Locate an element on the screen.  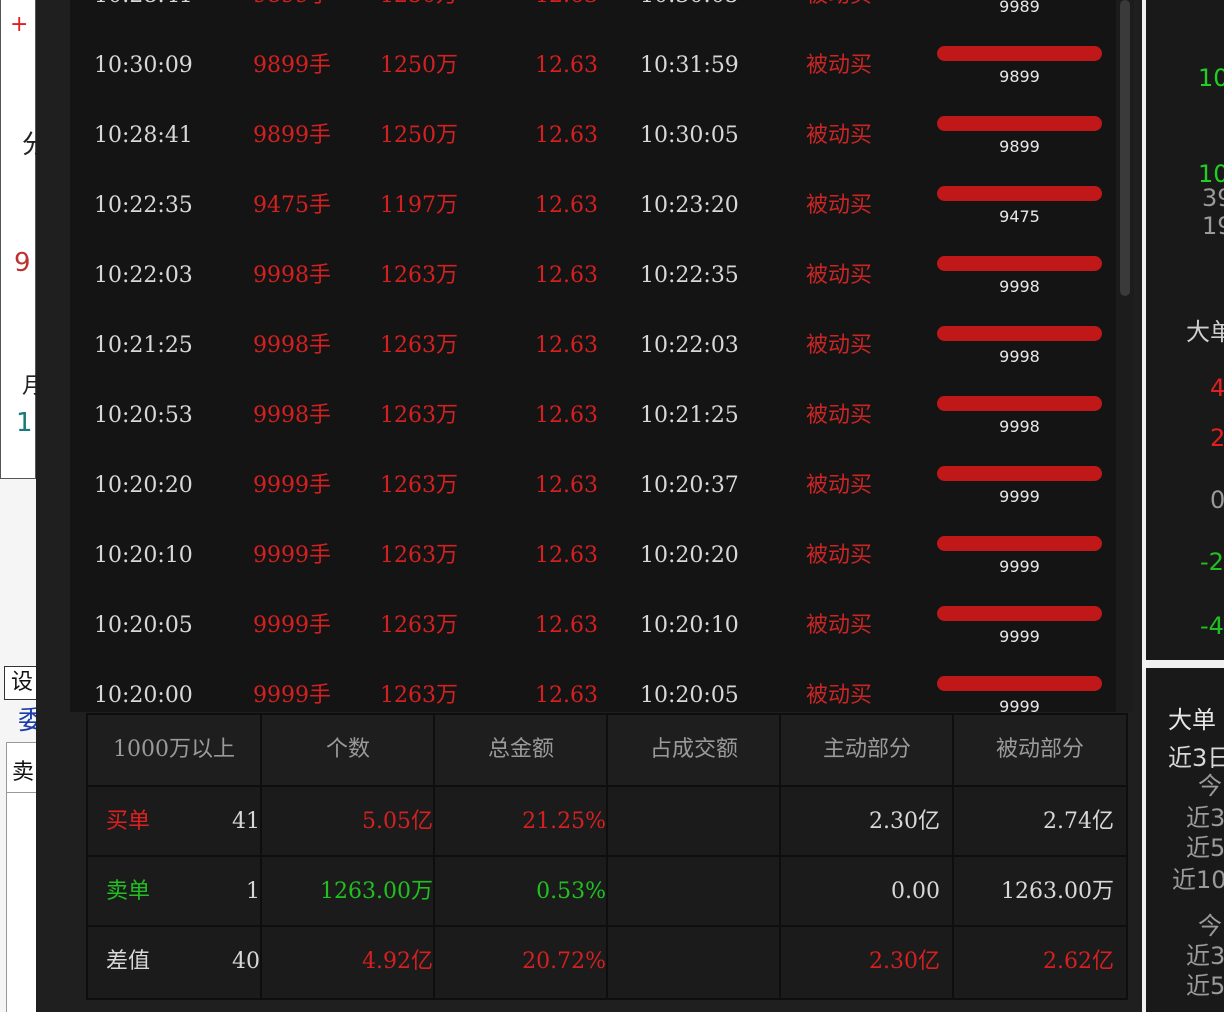
axis-tick-label: 4 is located at coordinates (1217, 388).